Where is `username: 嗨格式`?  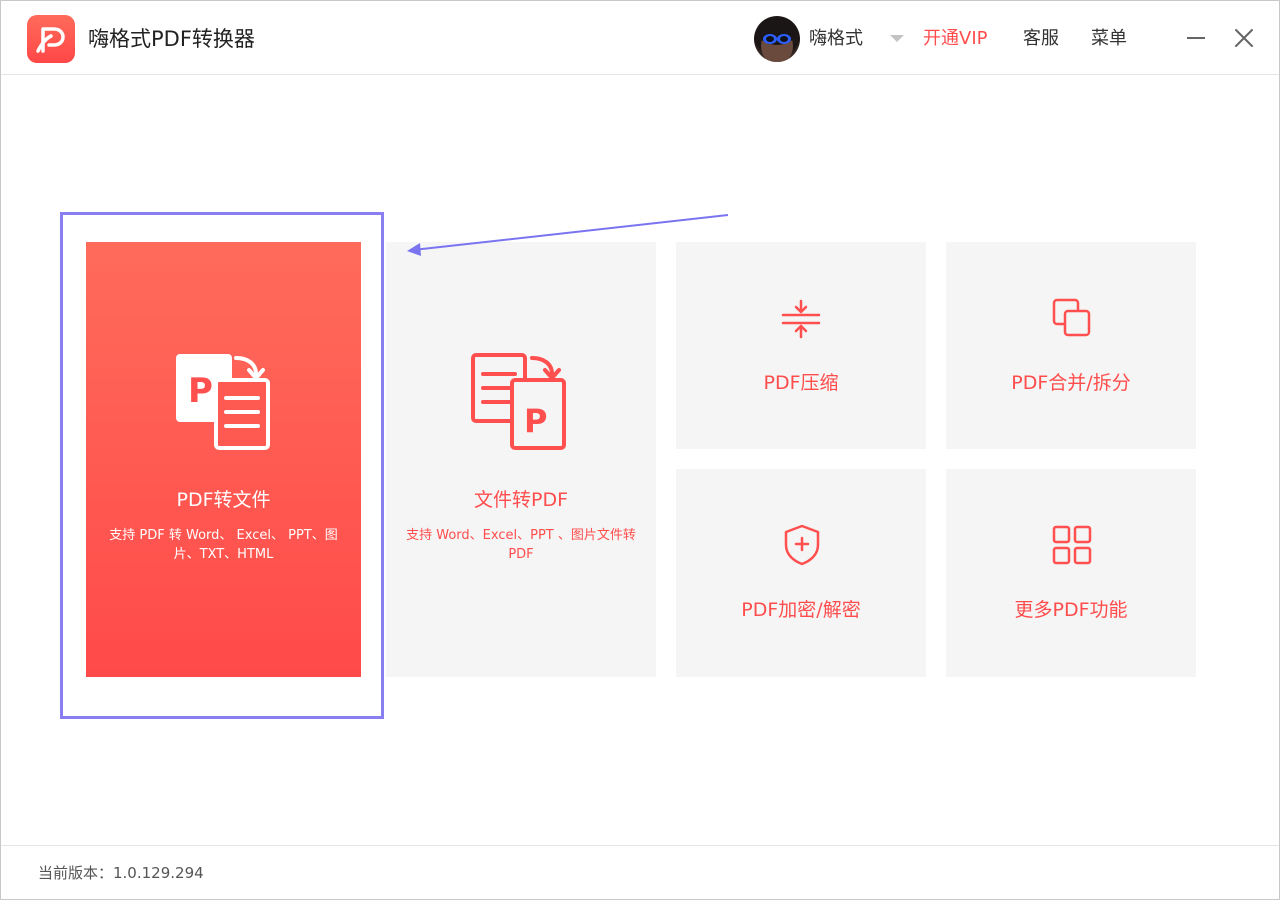
username: 嗨格式 is located at coordinates (836, 39).